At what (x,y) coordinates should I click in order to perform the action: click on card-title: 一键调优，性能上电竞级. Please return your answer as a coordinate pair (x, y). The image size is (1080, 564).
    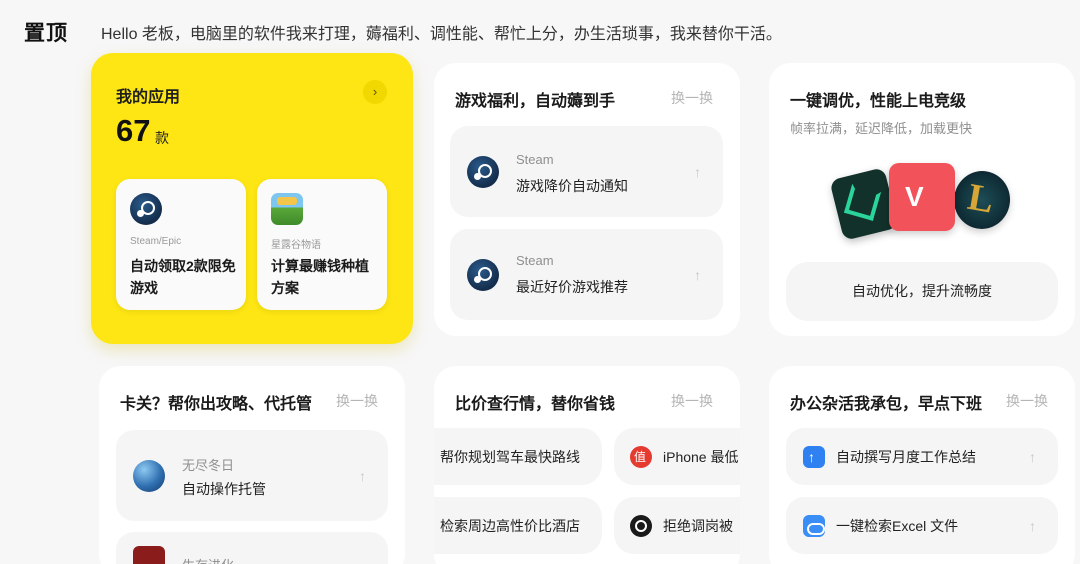
    Looking at the image, I should click on (878, 101).